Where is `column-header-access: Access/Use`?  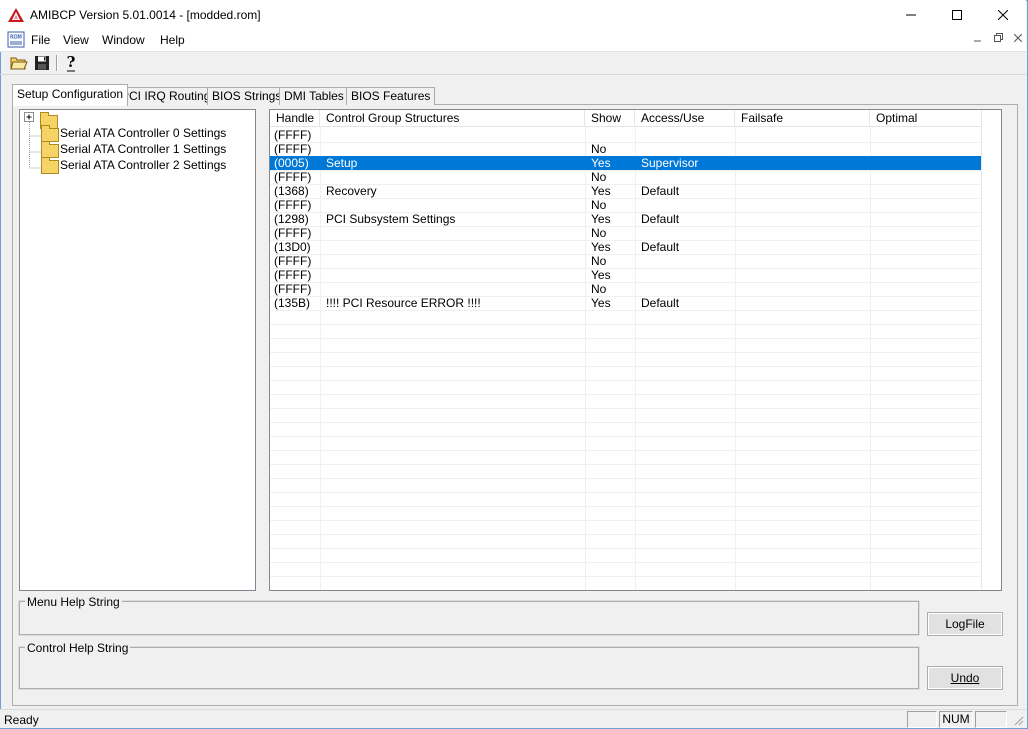 column-header-access: Access/Use is located at coordinates (685, 118).